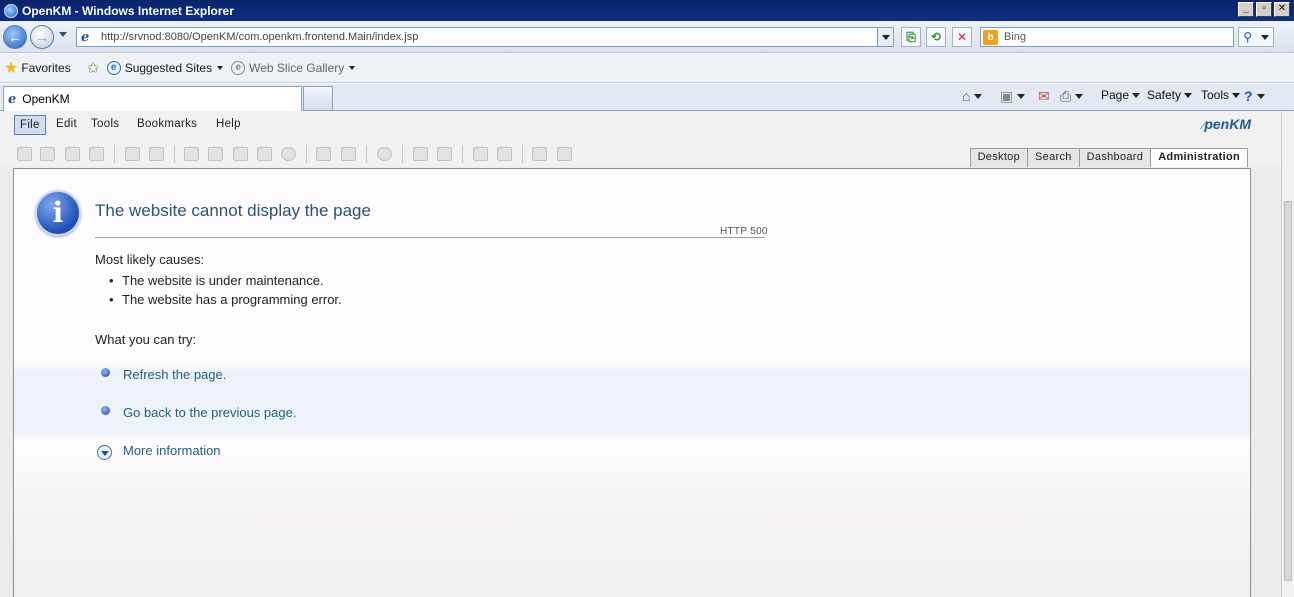 This screenshot has height=597, width=1294. I want to click on suggested-sites-label: Suggested Sites, so click(168, 68).